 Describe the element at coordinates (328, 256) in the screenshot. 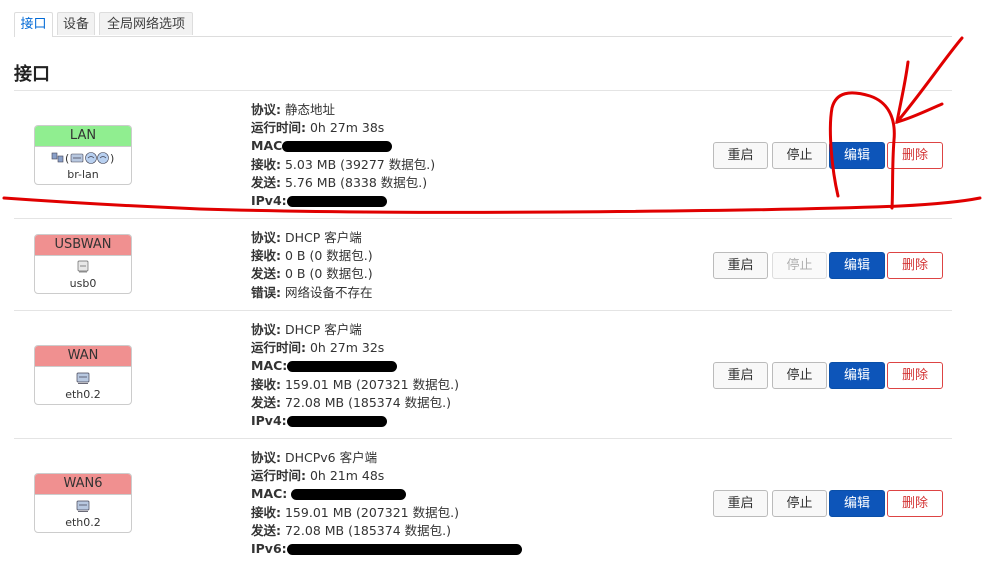

I see `rx-value: 0 B (0 数据包.)` at that location.